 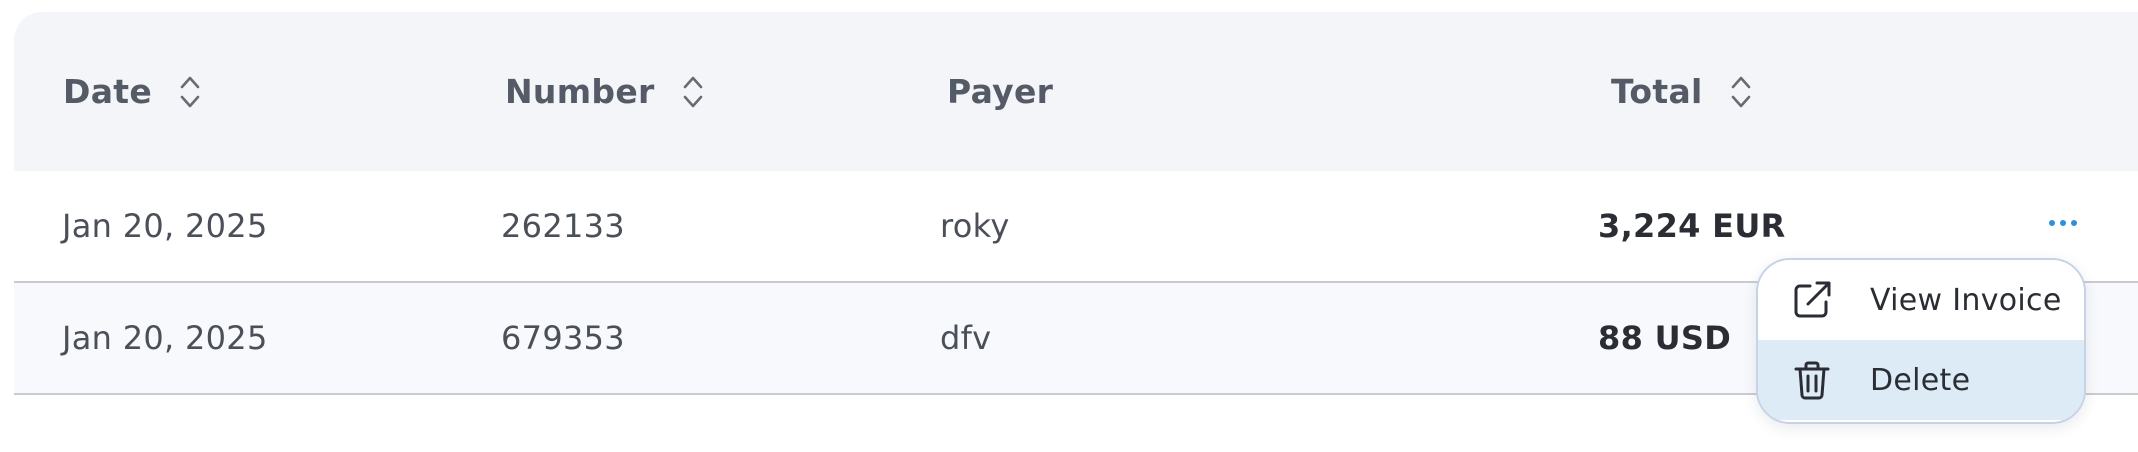 I want to click on cell-payer: roky, so click(x=975, y=226).